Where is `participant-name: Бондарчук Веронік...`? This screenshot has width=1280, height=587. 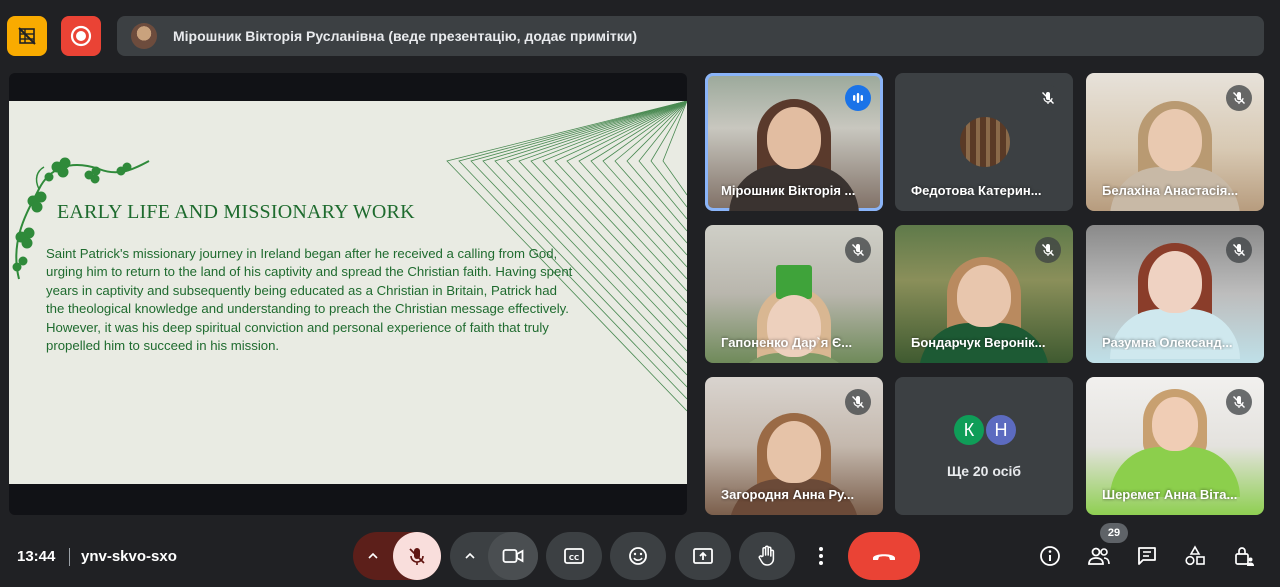
participant-name: Бондарчук Веронік... is located at coordinates (978, 342).